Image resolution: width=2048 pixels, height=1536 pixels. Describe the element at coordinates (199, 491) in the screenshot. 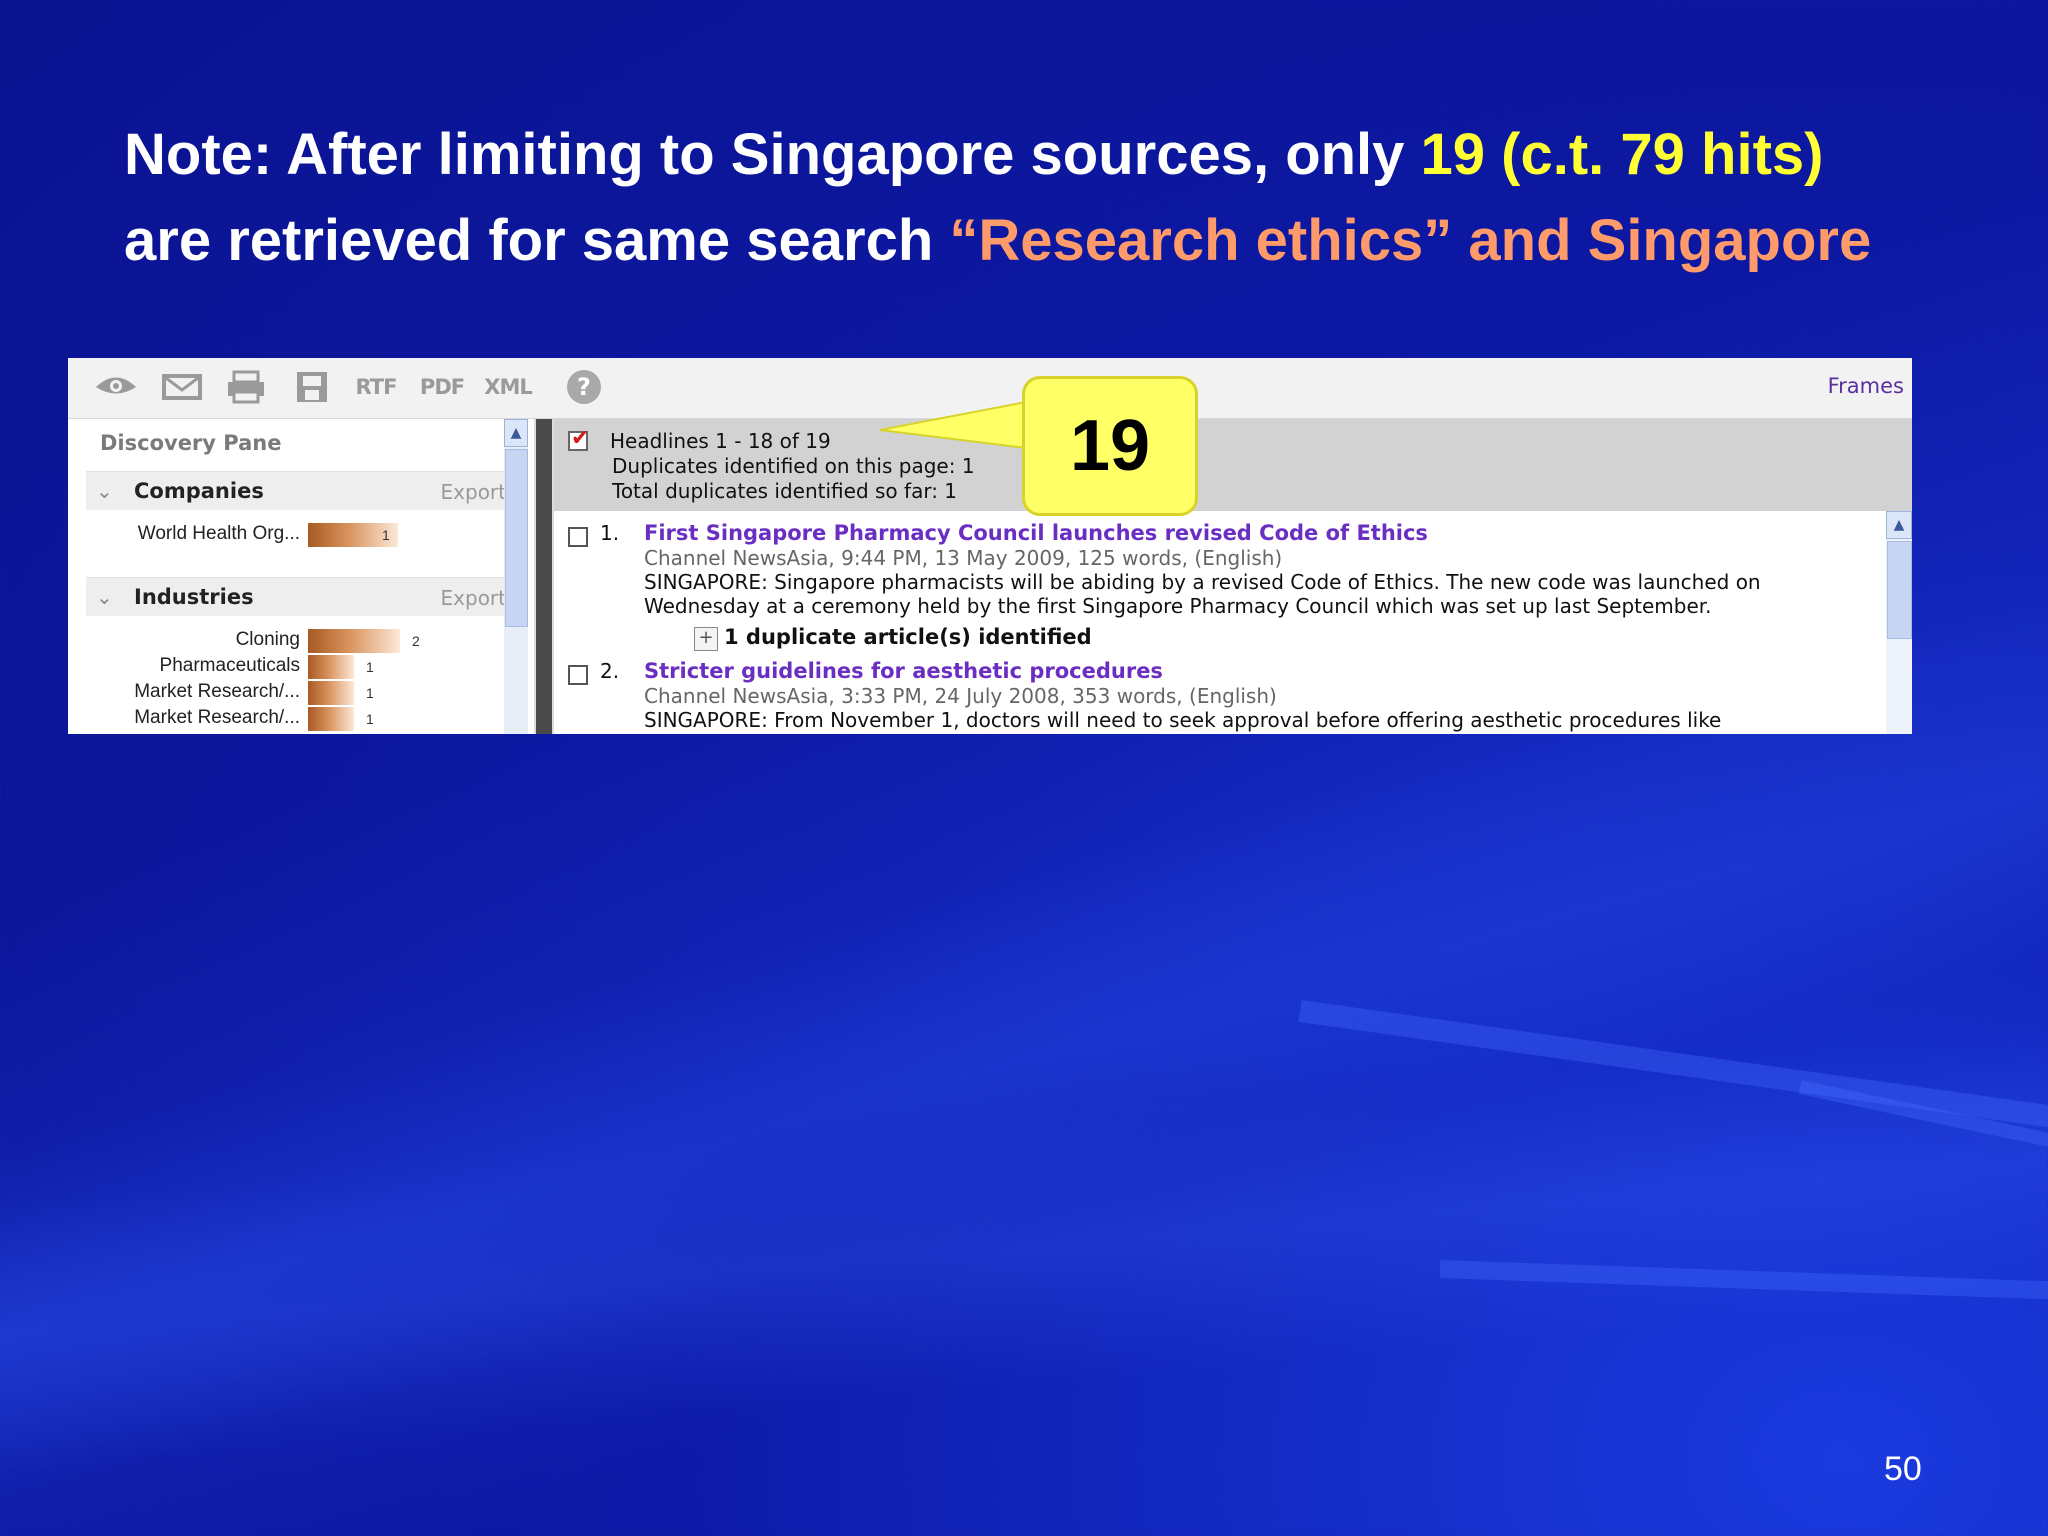

I see `companies-label: Companies` at that location.